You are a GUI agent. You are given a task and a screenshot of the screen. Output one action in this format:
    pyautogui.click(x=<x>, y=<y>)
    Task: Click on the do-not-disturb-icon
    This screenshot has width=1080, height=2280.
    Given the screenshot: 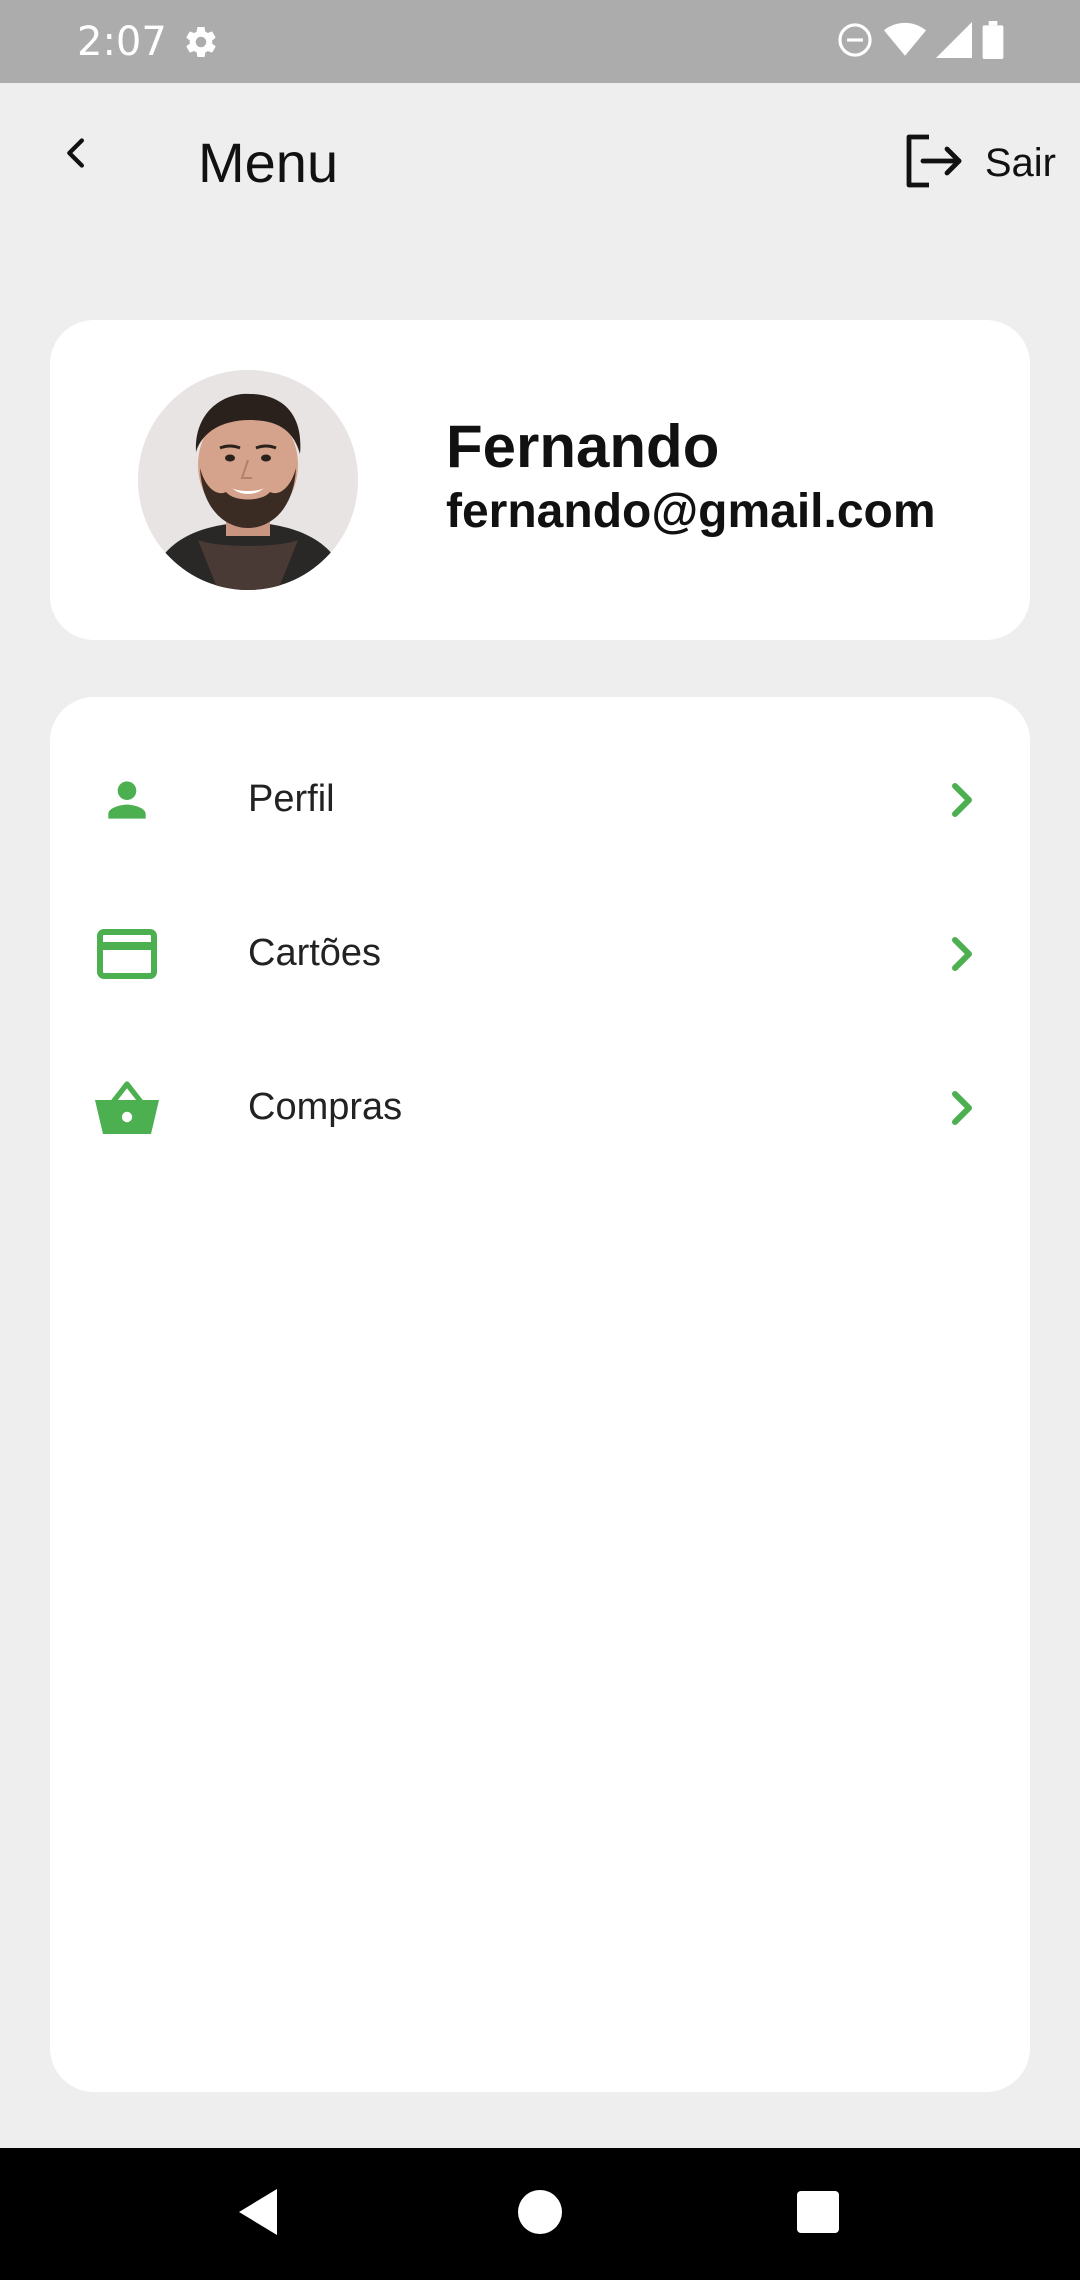 What is the action you would take?
    pyautogui.click(x=855, y=42)
    